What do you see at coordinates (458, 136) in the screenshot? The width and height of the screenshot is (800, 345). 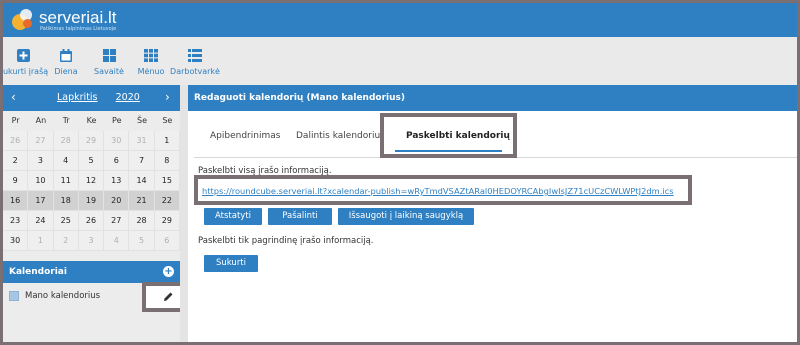 I see `tab-publish-label: Paskelbti kalendorių` at bounding box center [458, 136].